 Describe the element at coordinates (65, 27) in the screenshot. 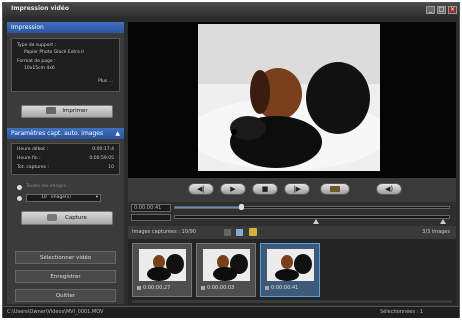

I see `print-section-header: Impression` at that location.